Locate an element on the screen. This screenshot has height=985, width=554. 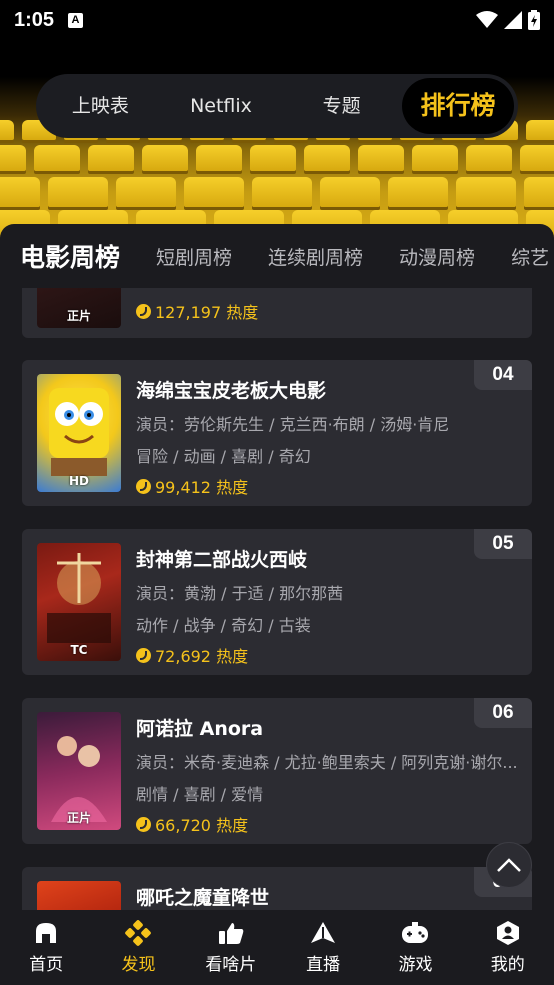
list-item: 07 哪吒之魔童降世 is located at coordinates (277, 890).